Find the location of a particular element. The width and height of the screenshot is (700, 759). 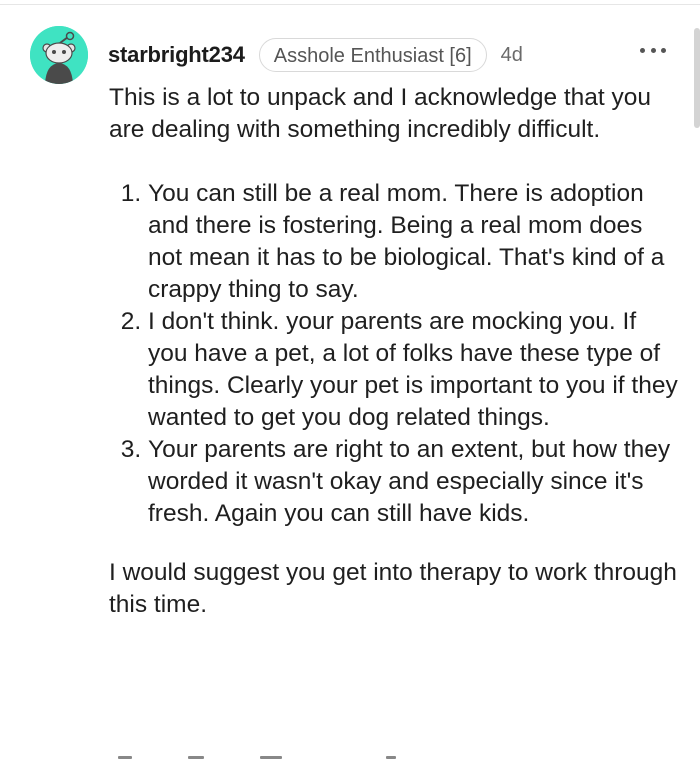

comment-header: starbright234 Asshole Enthusiast [6] 4d is located at coordinates (315, 55).